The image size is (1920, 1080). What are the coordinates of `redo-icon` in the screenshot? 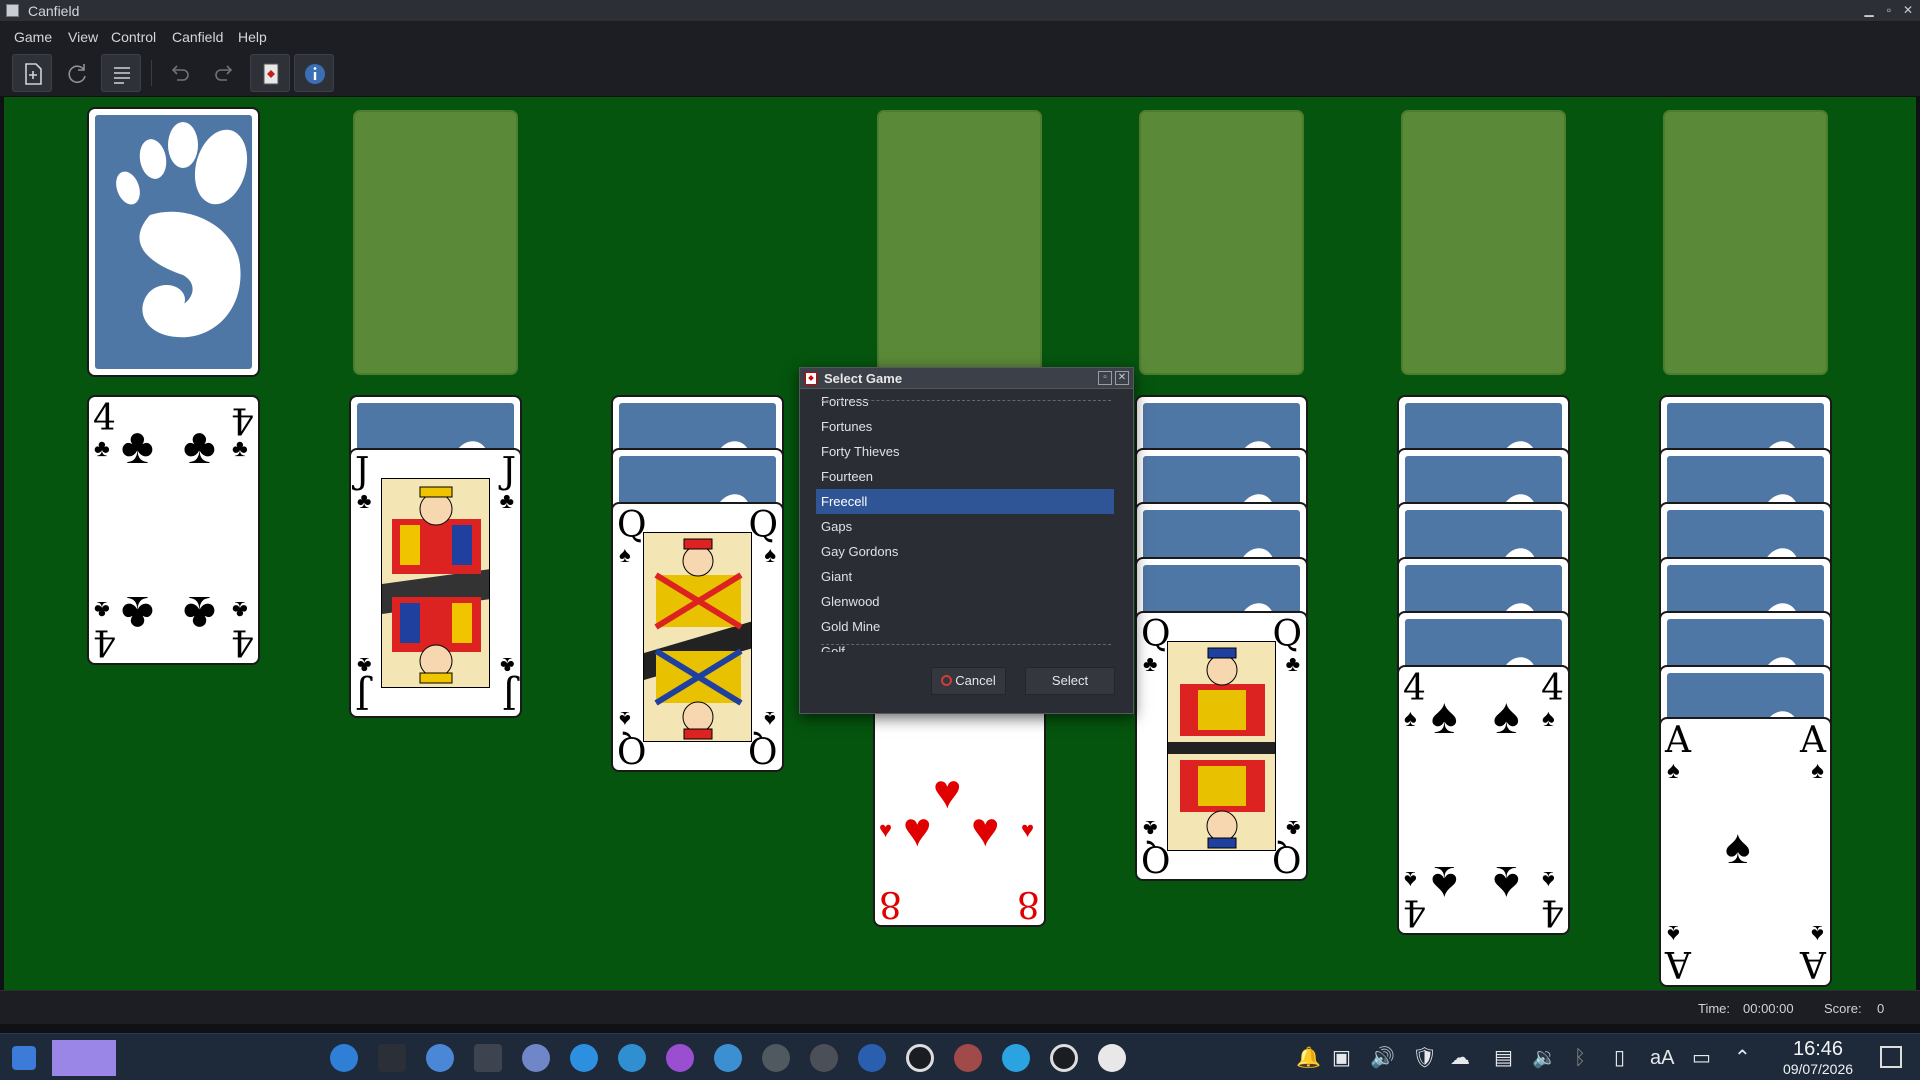 It's located at (224, 73).